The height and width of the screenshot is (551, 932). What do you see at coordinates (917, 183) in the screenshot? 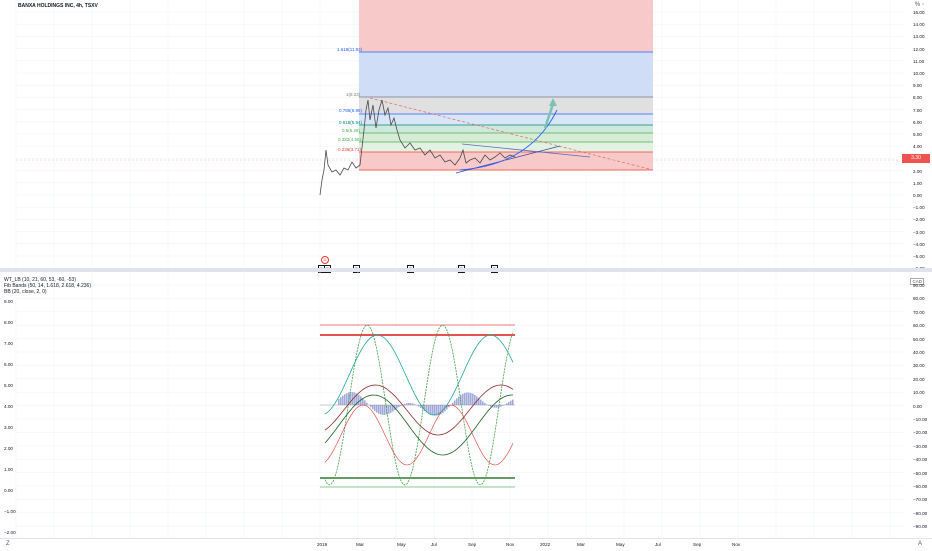
I see `price-axis-label: 1.00` at bounding box center [917, 183].